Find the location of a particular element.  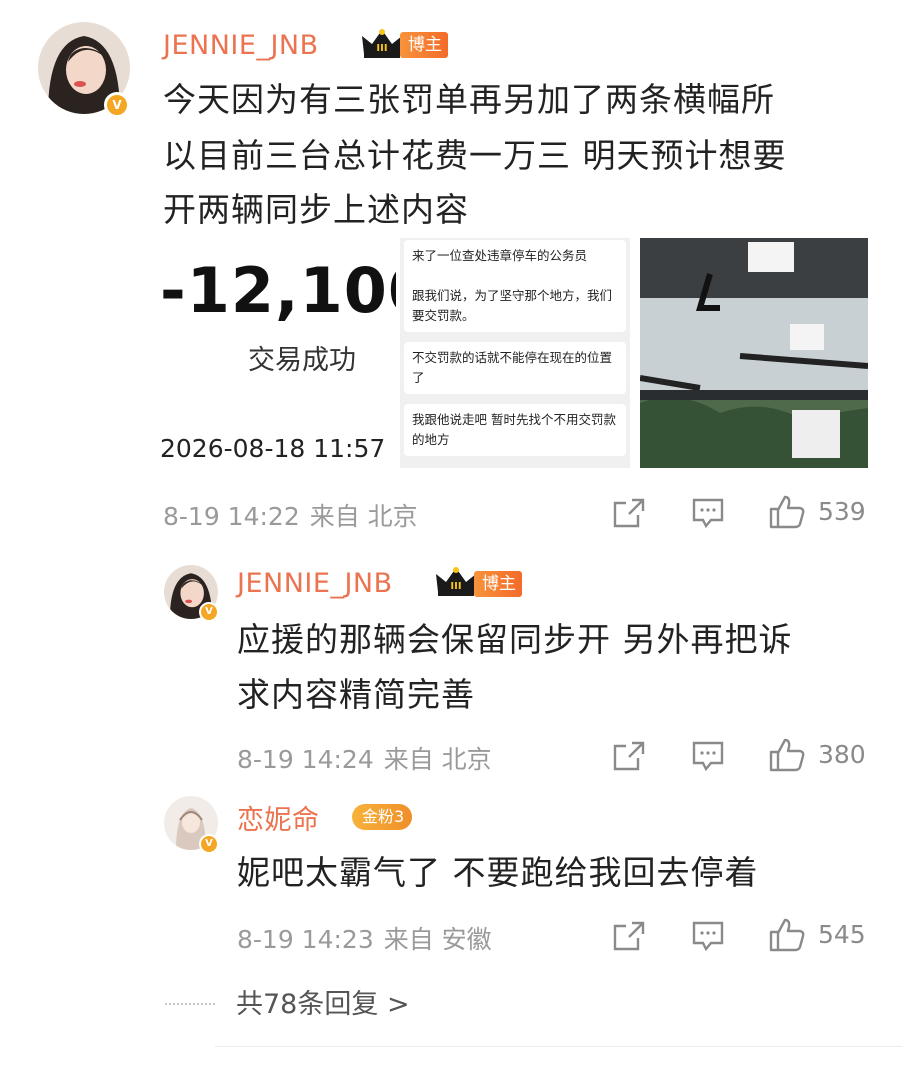

windshield-photo-image is located at coordinates (754, 353).